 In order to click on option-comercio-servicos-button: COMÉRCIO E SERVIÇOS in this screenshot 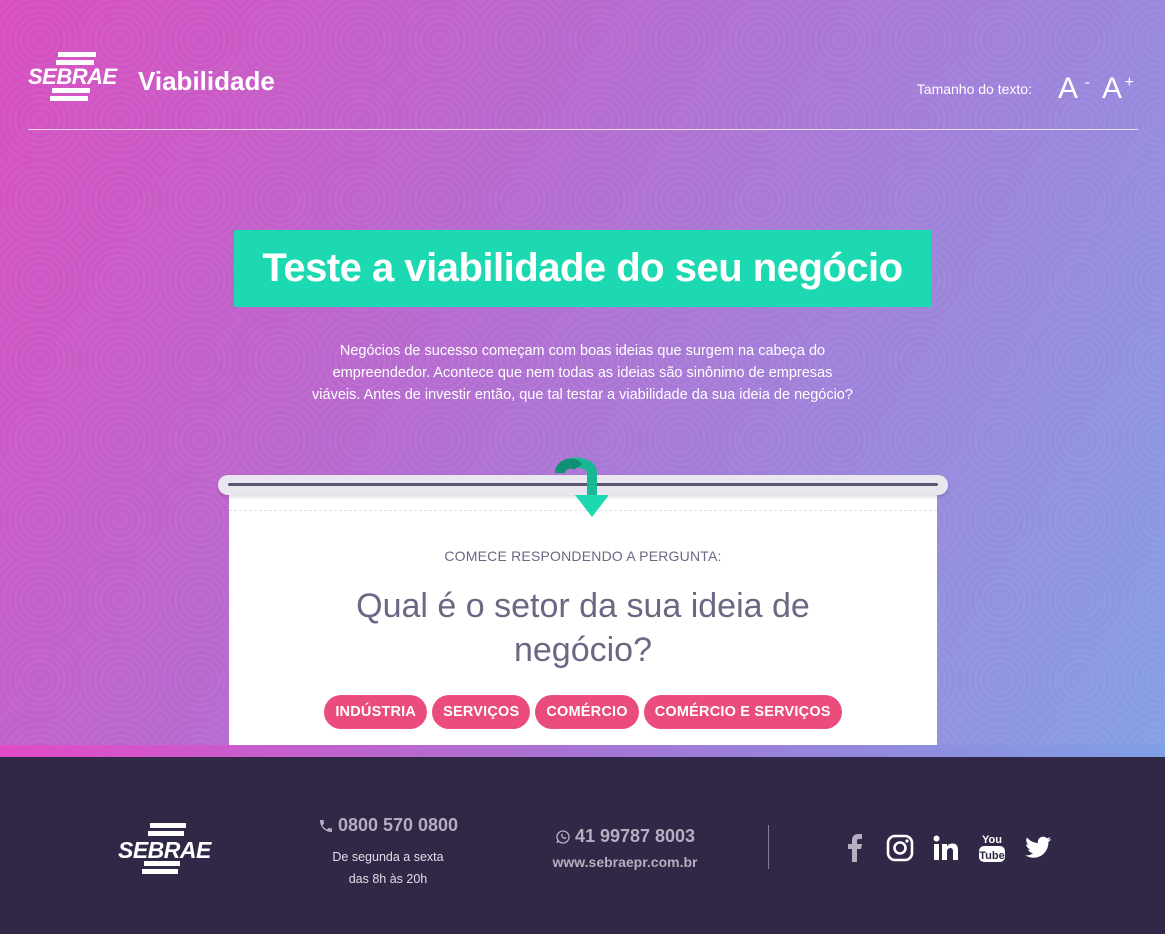, I will do `click(742, 712)`.